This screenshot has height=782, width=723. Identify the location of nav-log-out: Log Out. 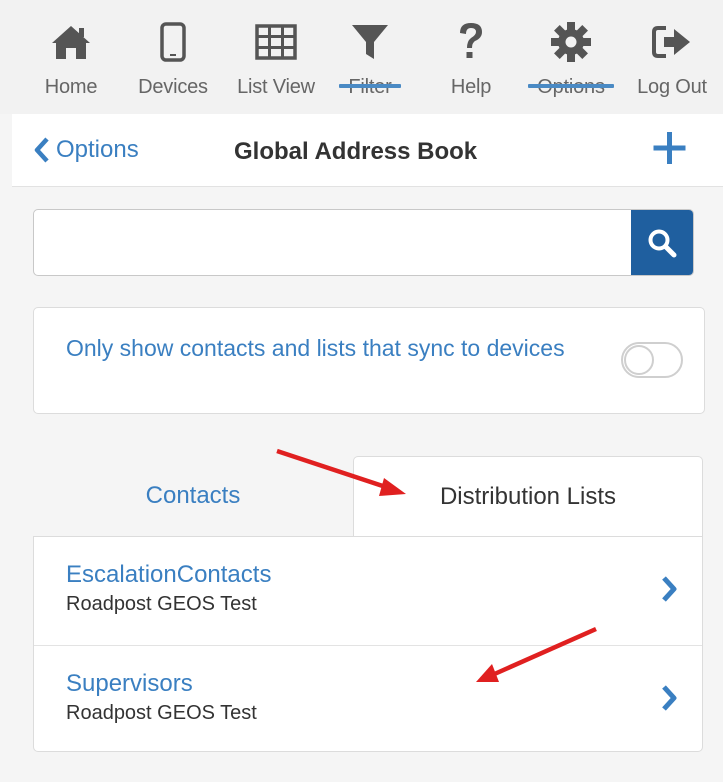
(672, 64).